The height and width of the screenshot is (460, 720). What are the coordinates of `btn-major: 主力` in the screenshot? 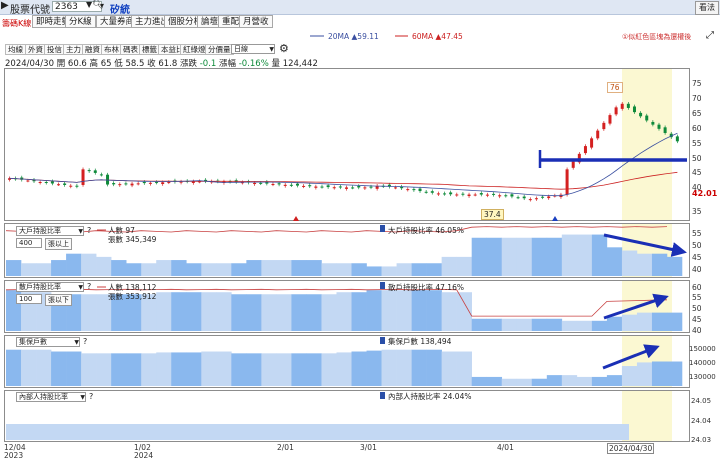 It's located at (73, 49).